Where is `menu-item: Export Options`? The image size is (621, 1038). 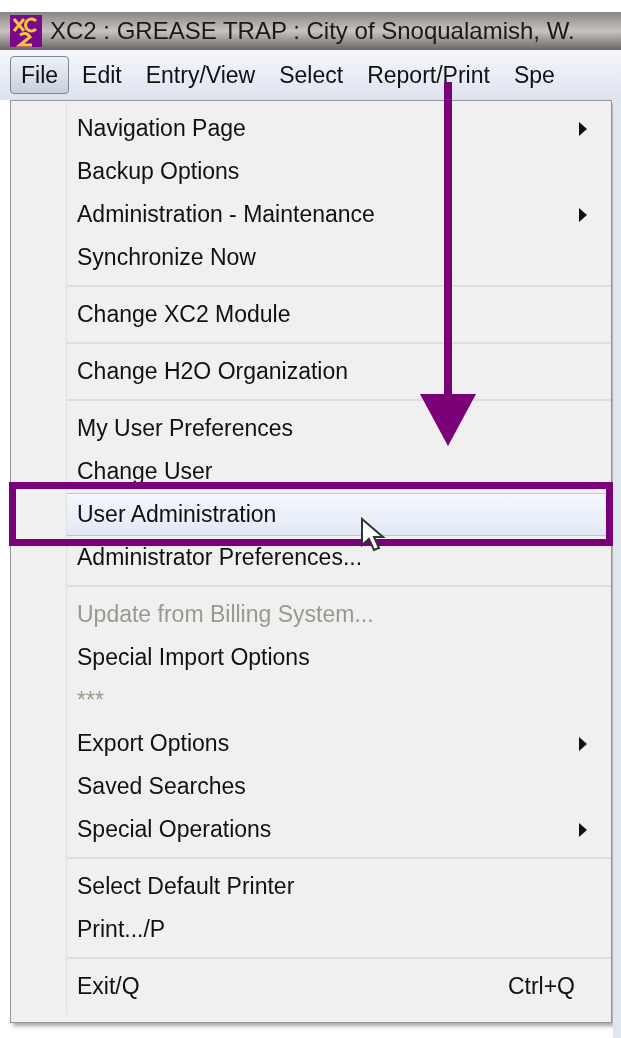 menu-item: Export Options is located at coordinates (339, 743).